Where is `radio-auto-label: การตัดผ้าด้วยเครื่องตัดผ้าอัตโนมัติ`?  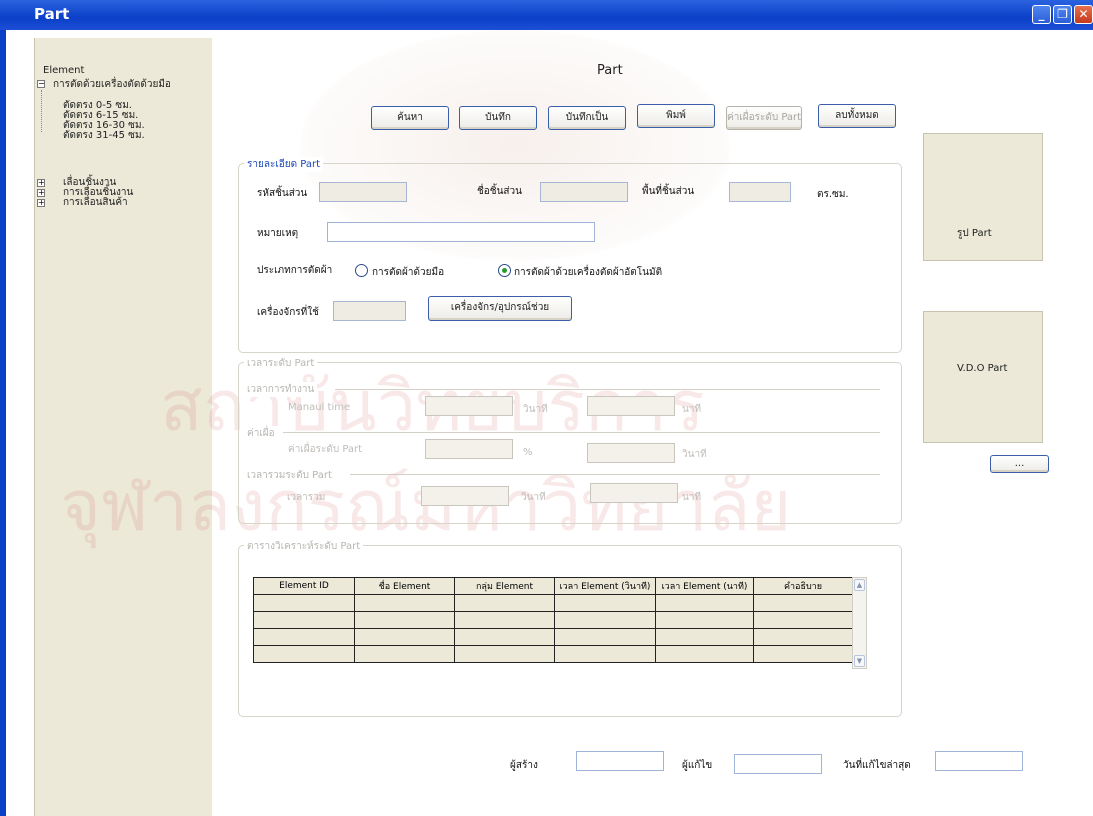 radio-auto-label: การตัดผ้าด้วยเครื่องตัดผ้าอัตโนมัติ is located at coordinates (588, 272).